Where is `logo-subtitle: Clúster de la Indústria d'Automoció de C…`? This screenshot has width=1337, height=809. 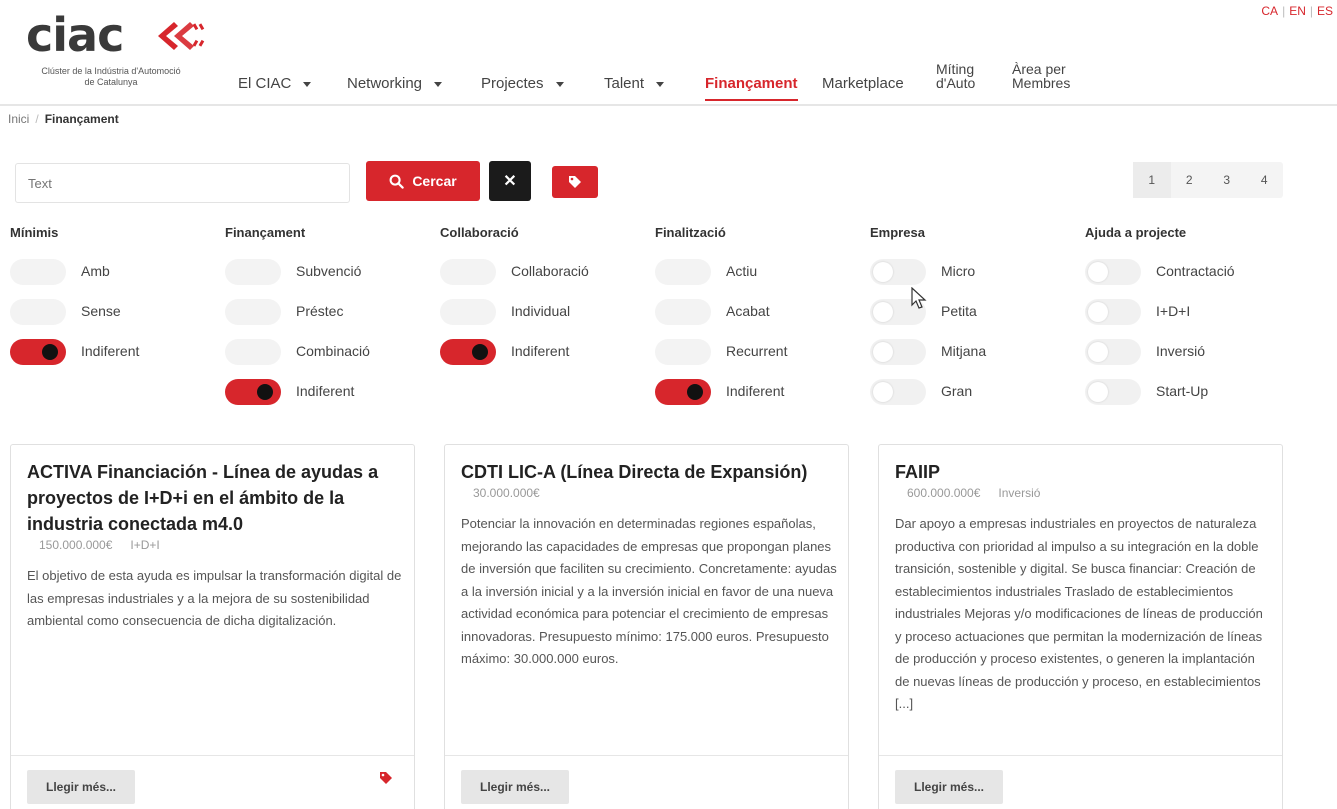
logo-subtitle: Clúster de la Indústria d'Automoció de C… is located at coordinates (111, 77).